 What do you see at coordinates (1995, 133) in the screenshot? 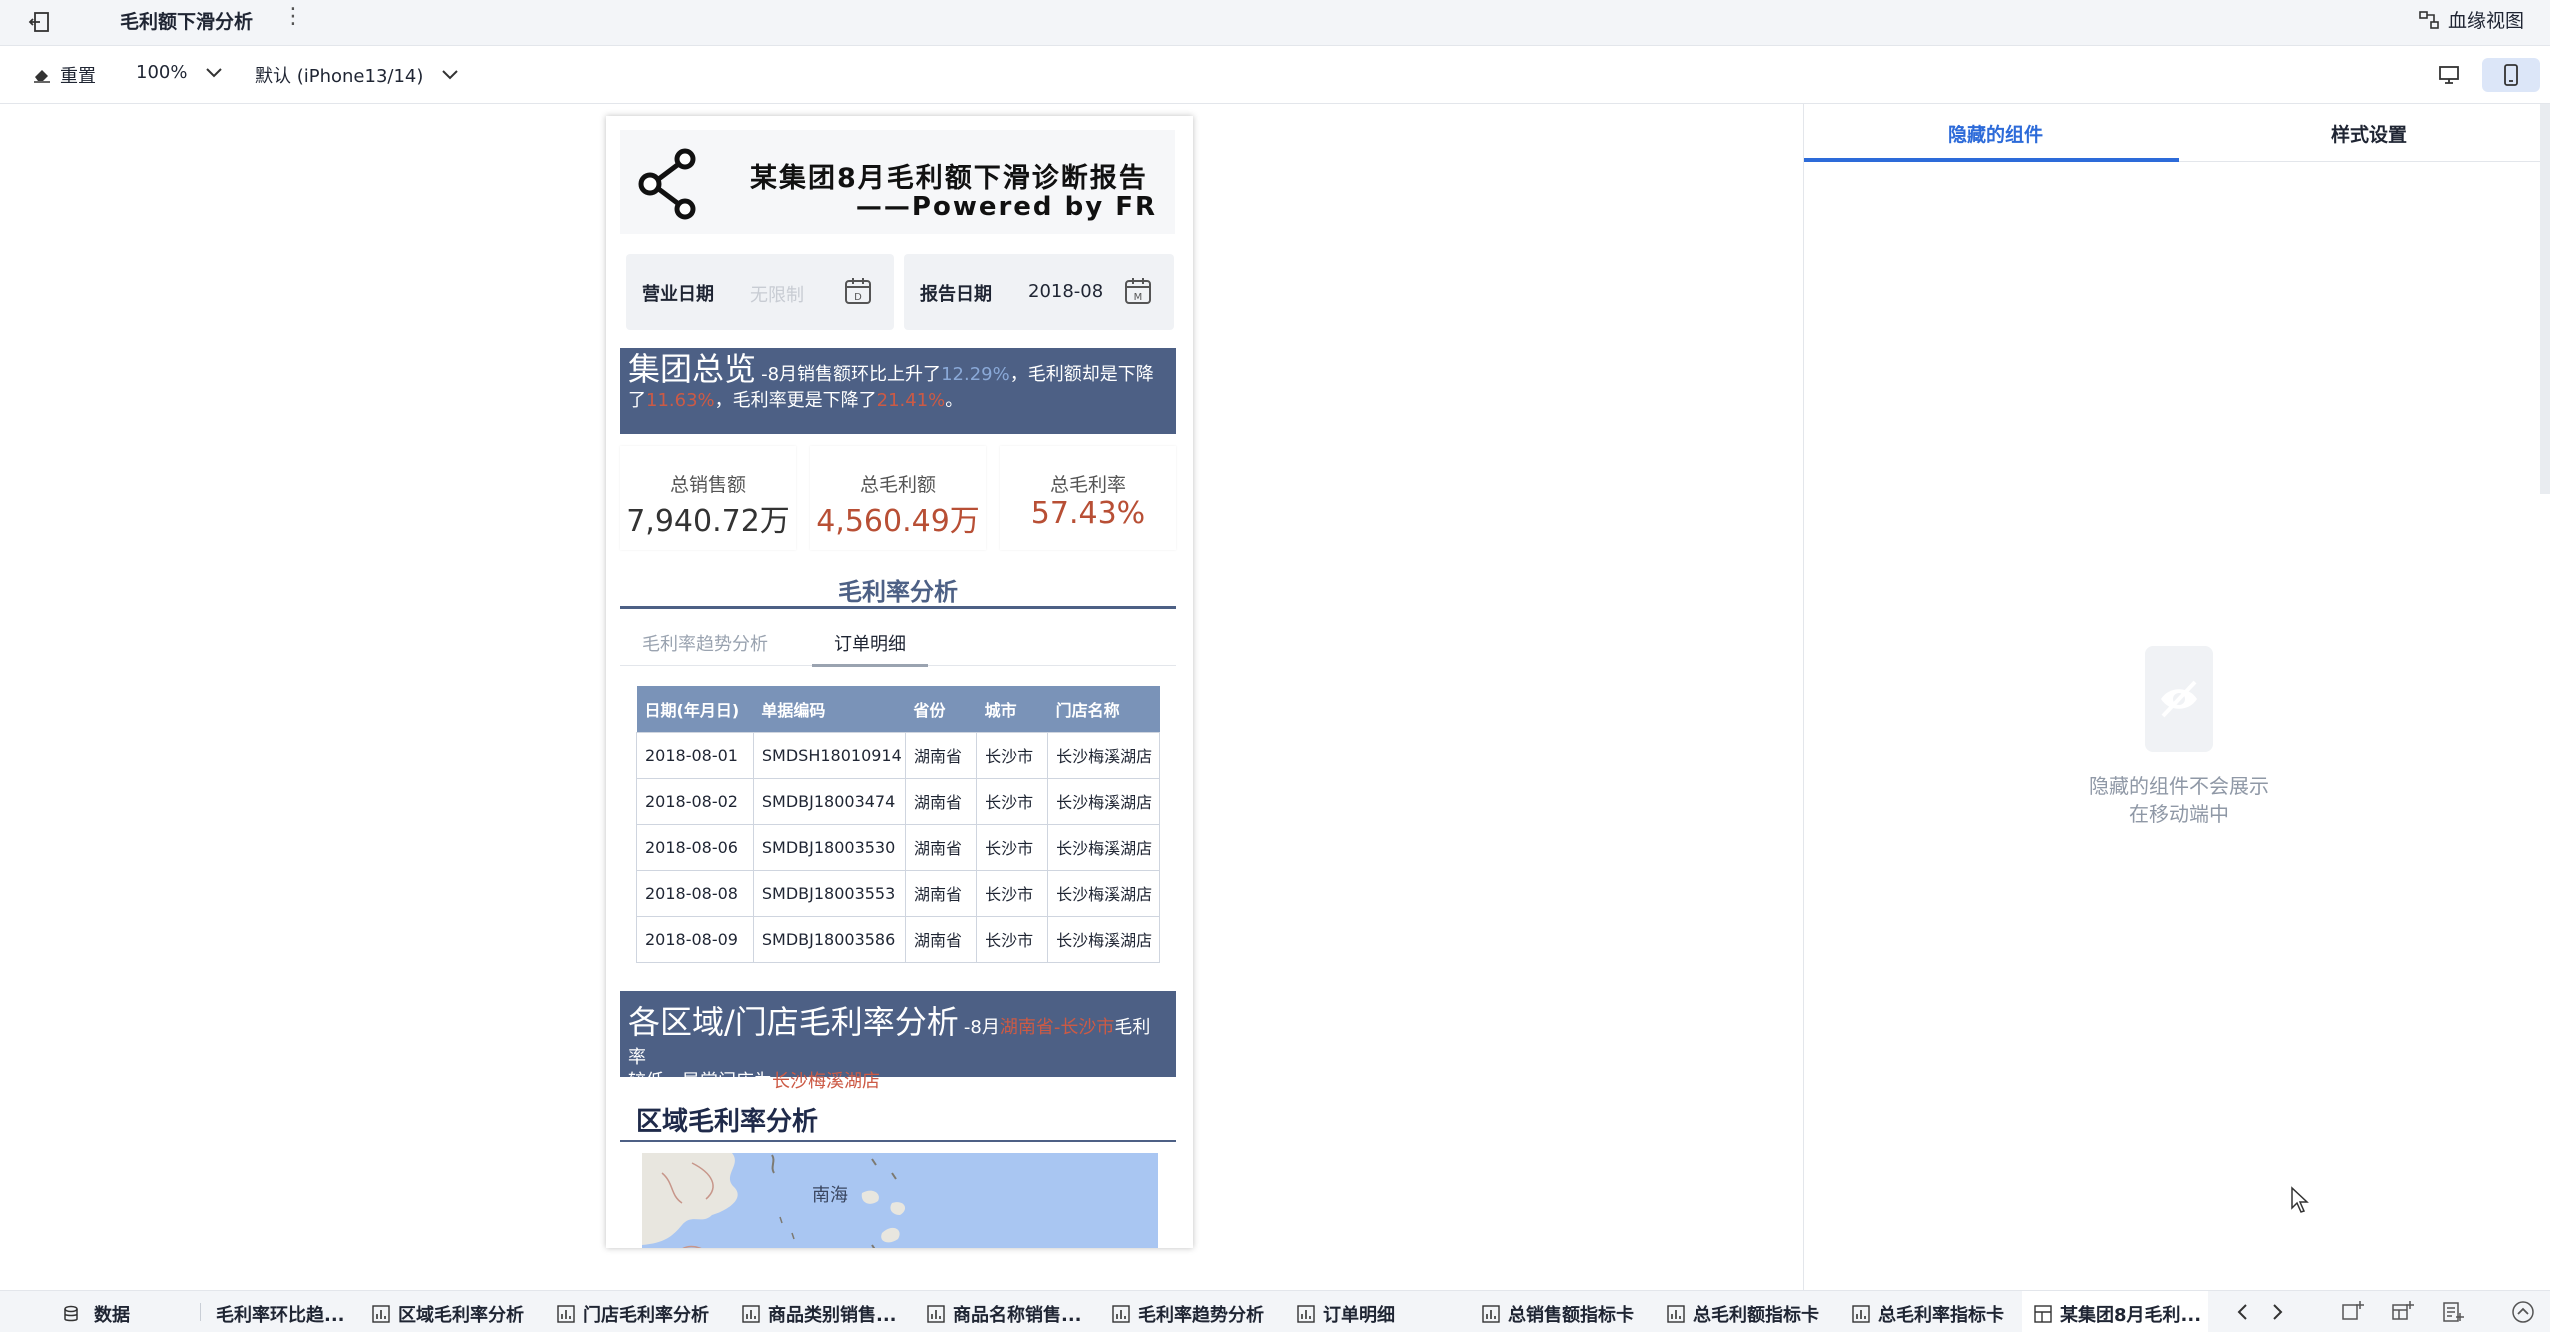
I see `tab-hidden-components: 隐藏的组件` at bounding box center [1995, 133].